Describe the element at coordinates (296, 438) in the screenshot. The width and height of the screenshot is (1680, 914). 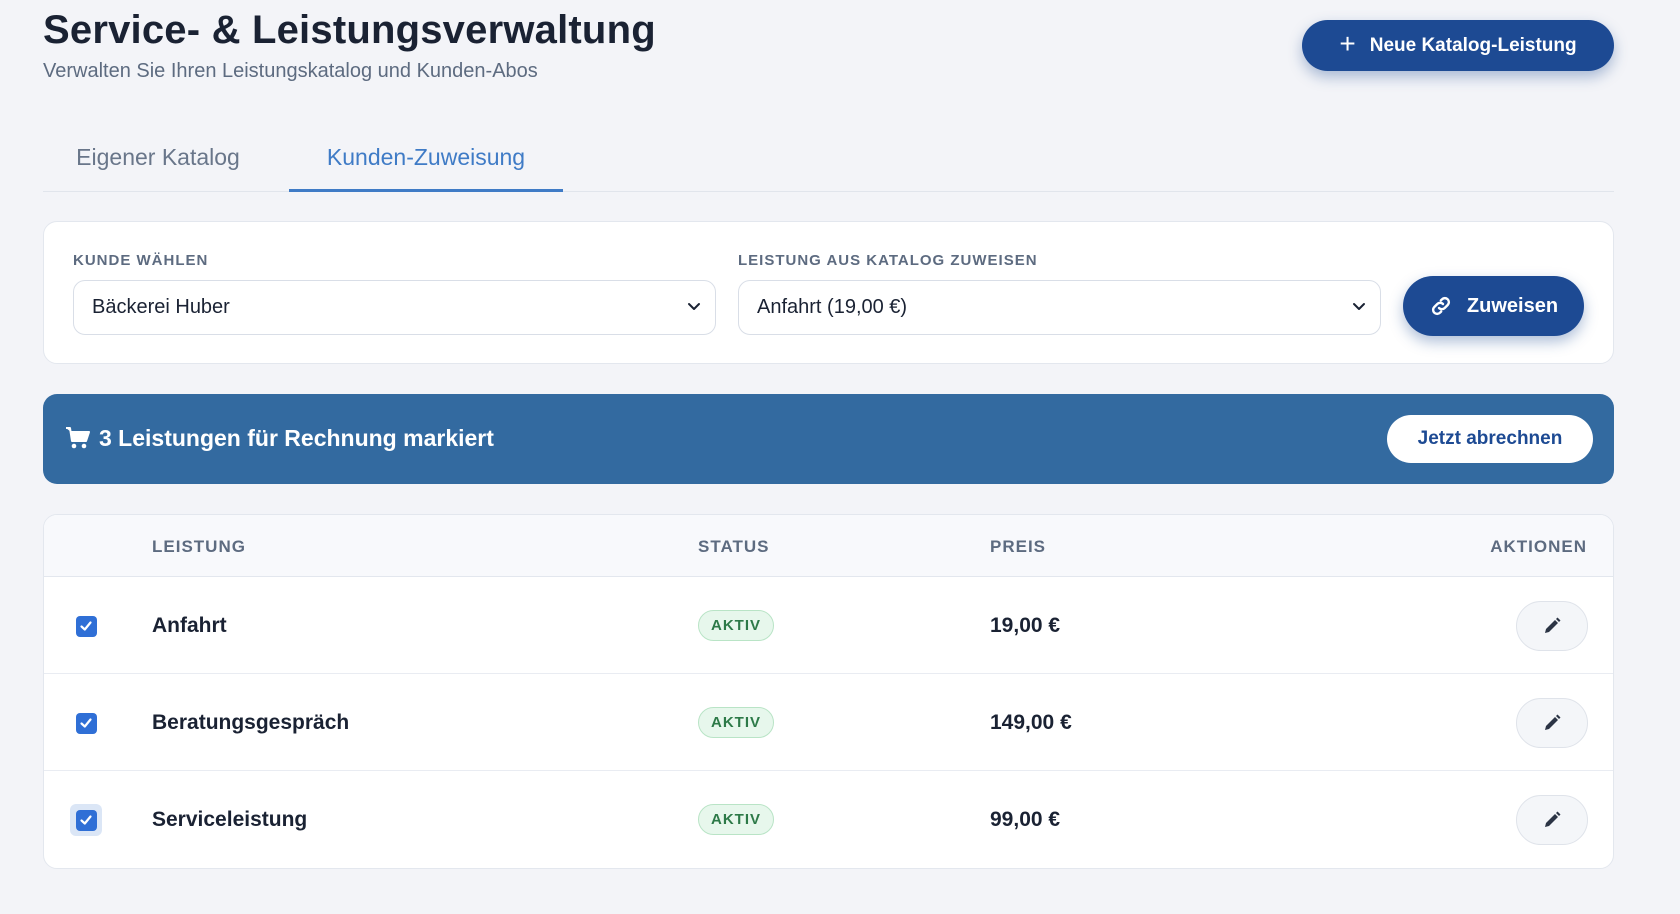
I see `billing-banner-text: 3 Leistungen für Rechnung markiert` at that location.